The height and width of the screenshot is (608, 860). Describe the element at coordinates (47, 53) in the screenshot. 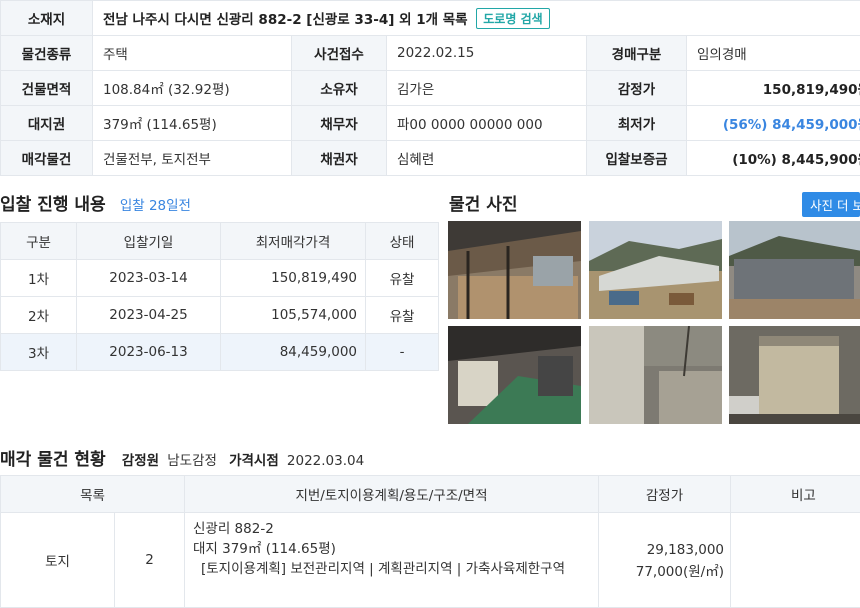

I see `info-label: 물건종류` at that location.